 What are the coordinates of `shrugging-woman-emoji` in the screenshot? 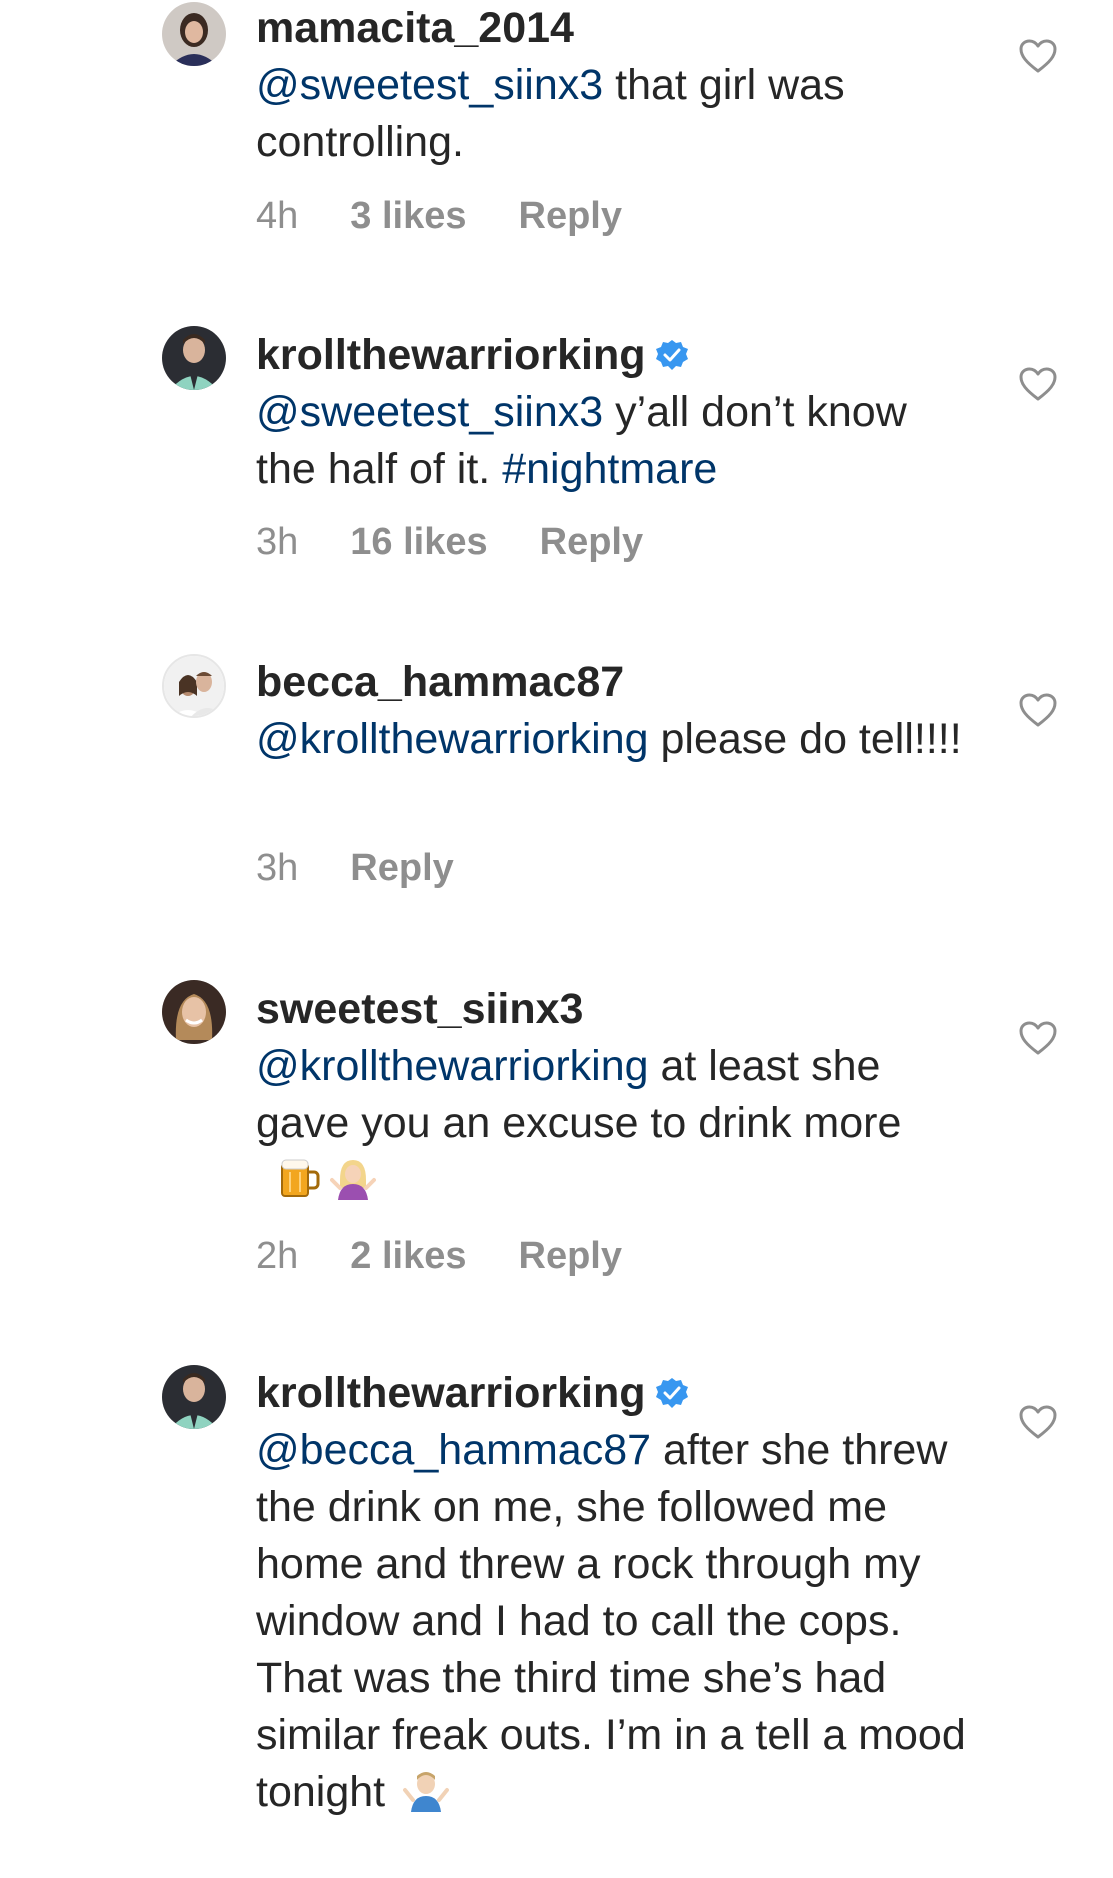 It's located at (353, 1177).